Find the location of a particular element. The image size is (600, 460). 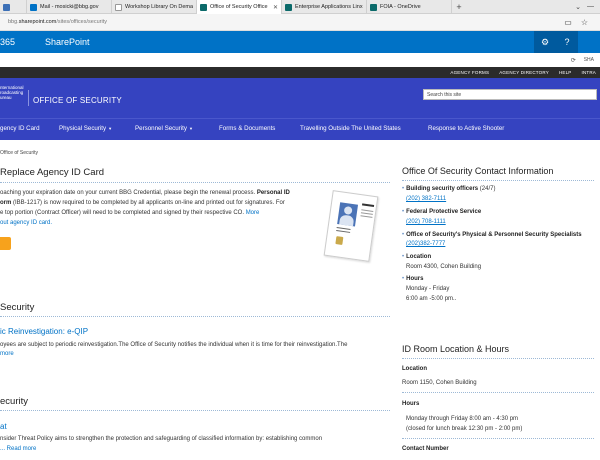

share-strip: ⟳ SHA is located at coordinates (300, 60).